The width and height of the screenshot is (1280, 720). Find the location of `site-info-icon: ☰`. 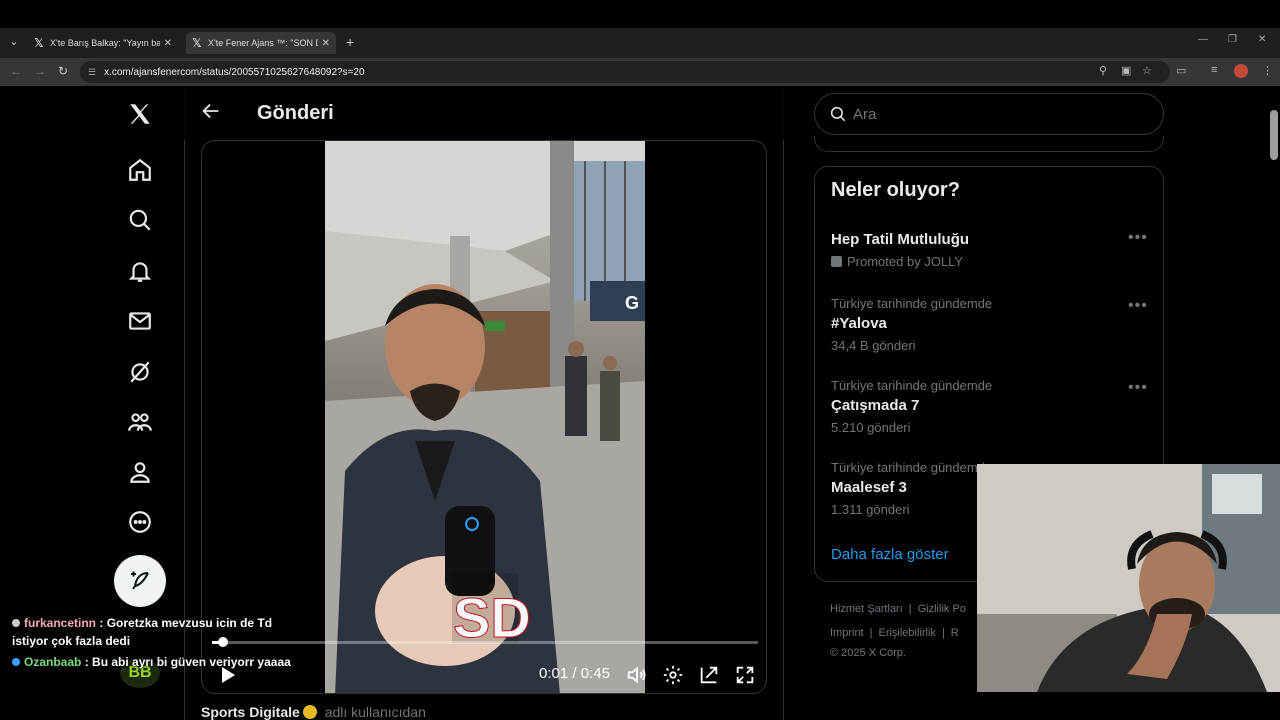

site-info-icon: ☰ is located at coordinates (92, 72).